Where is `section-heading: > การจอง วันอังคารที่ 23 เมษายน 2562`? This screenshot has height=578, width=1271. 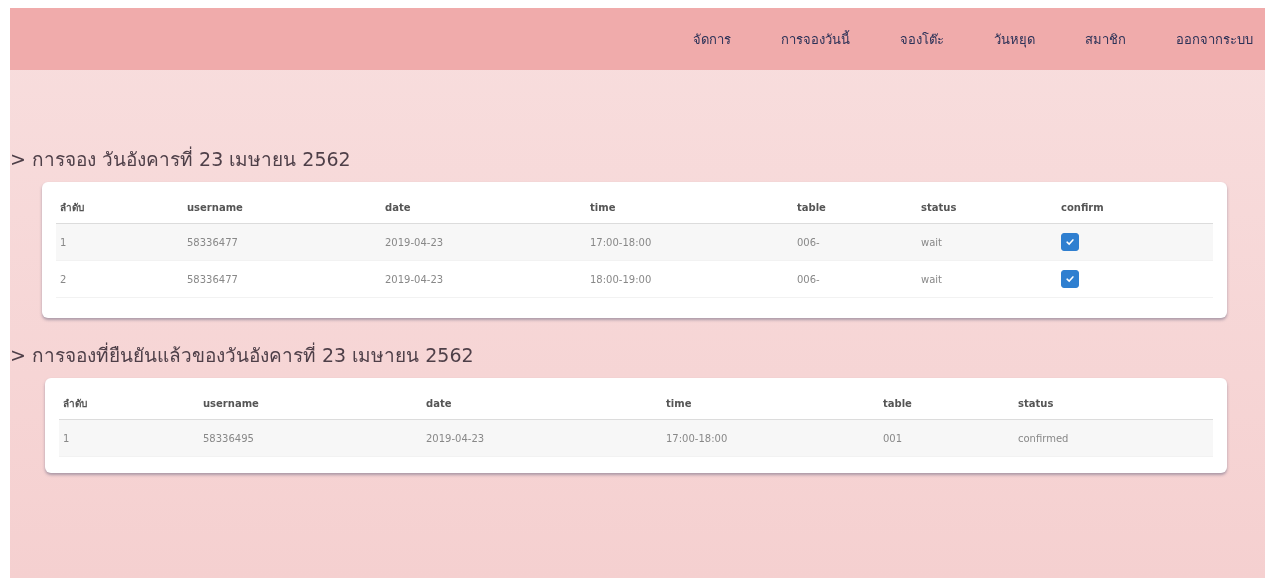
section-heading: > การจอง วันอังคารที่ 23 เมษายน 2562 is located at coordinates (181, 158).